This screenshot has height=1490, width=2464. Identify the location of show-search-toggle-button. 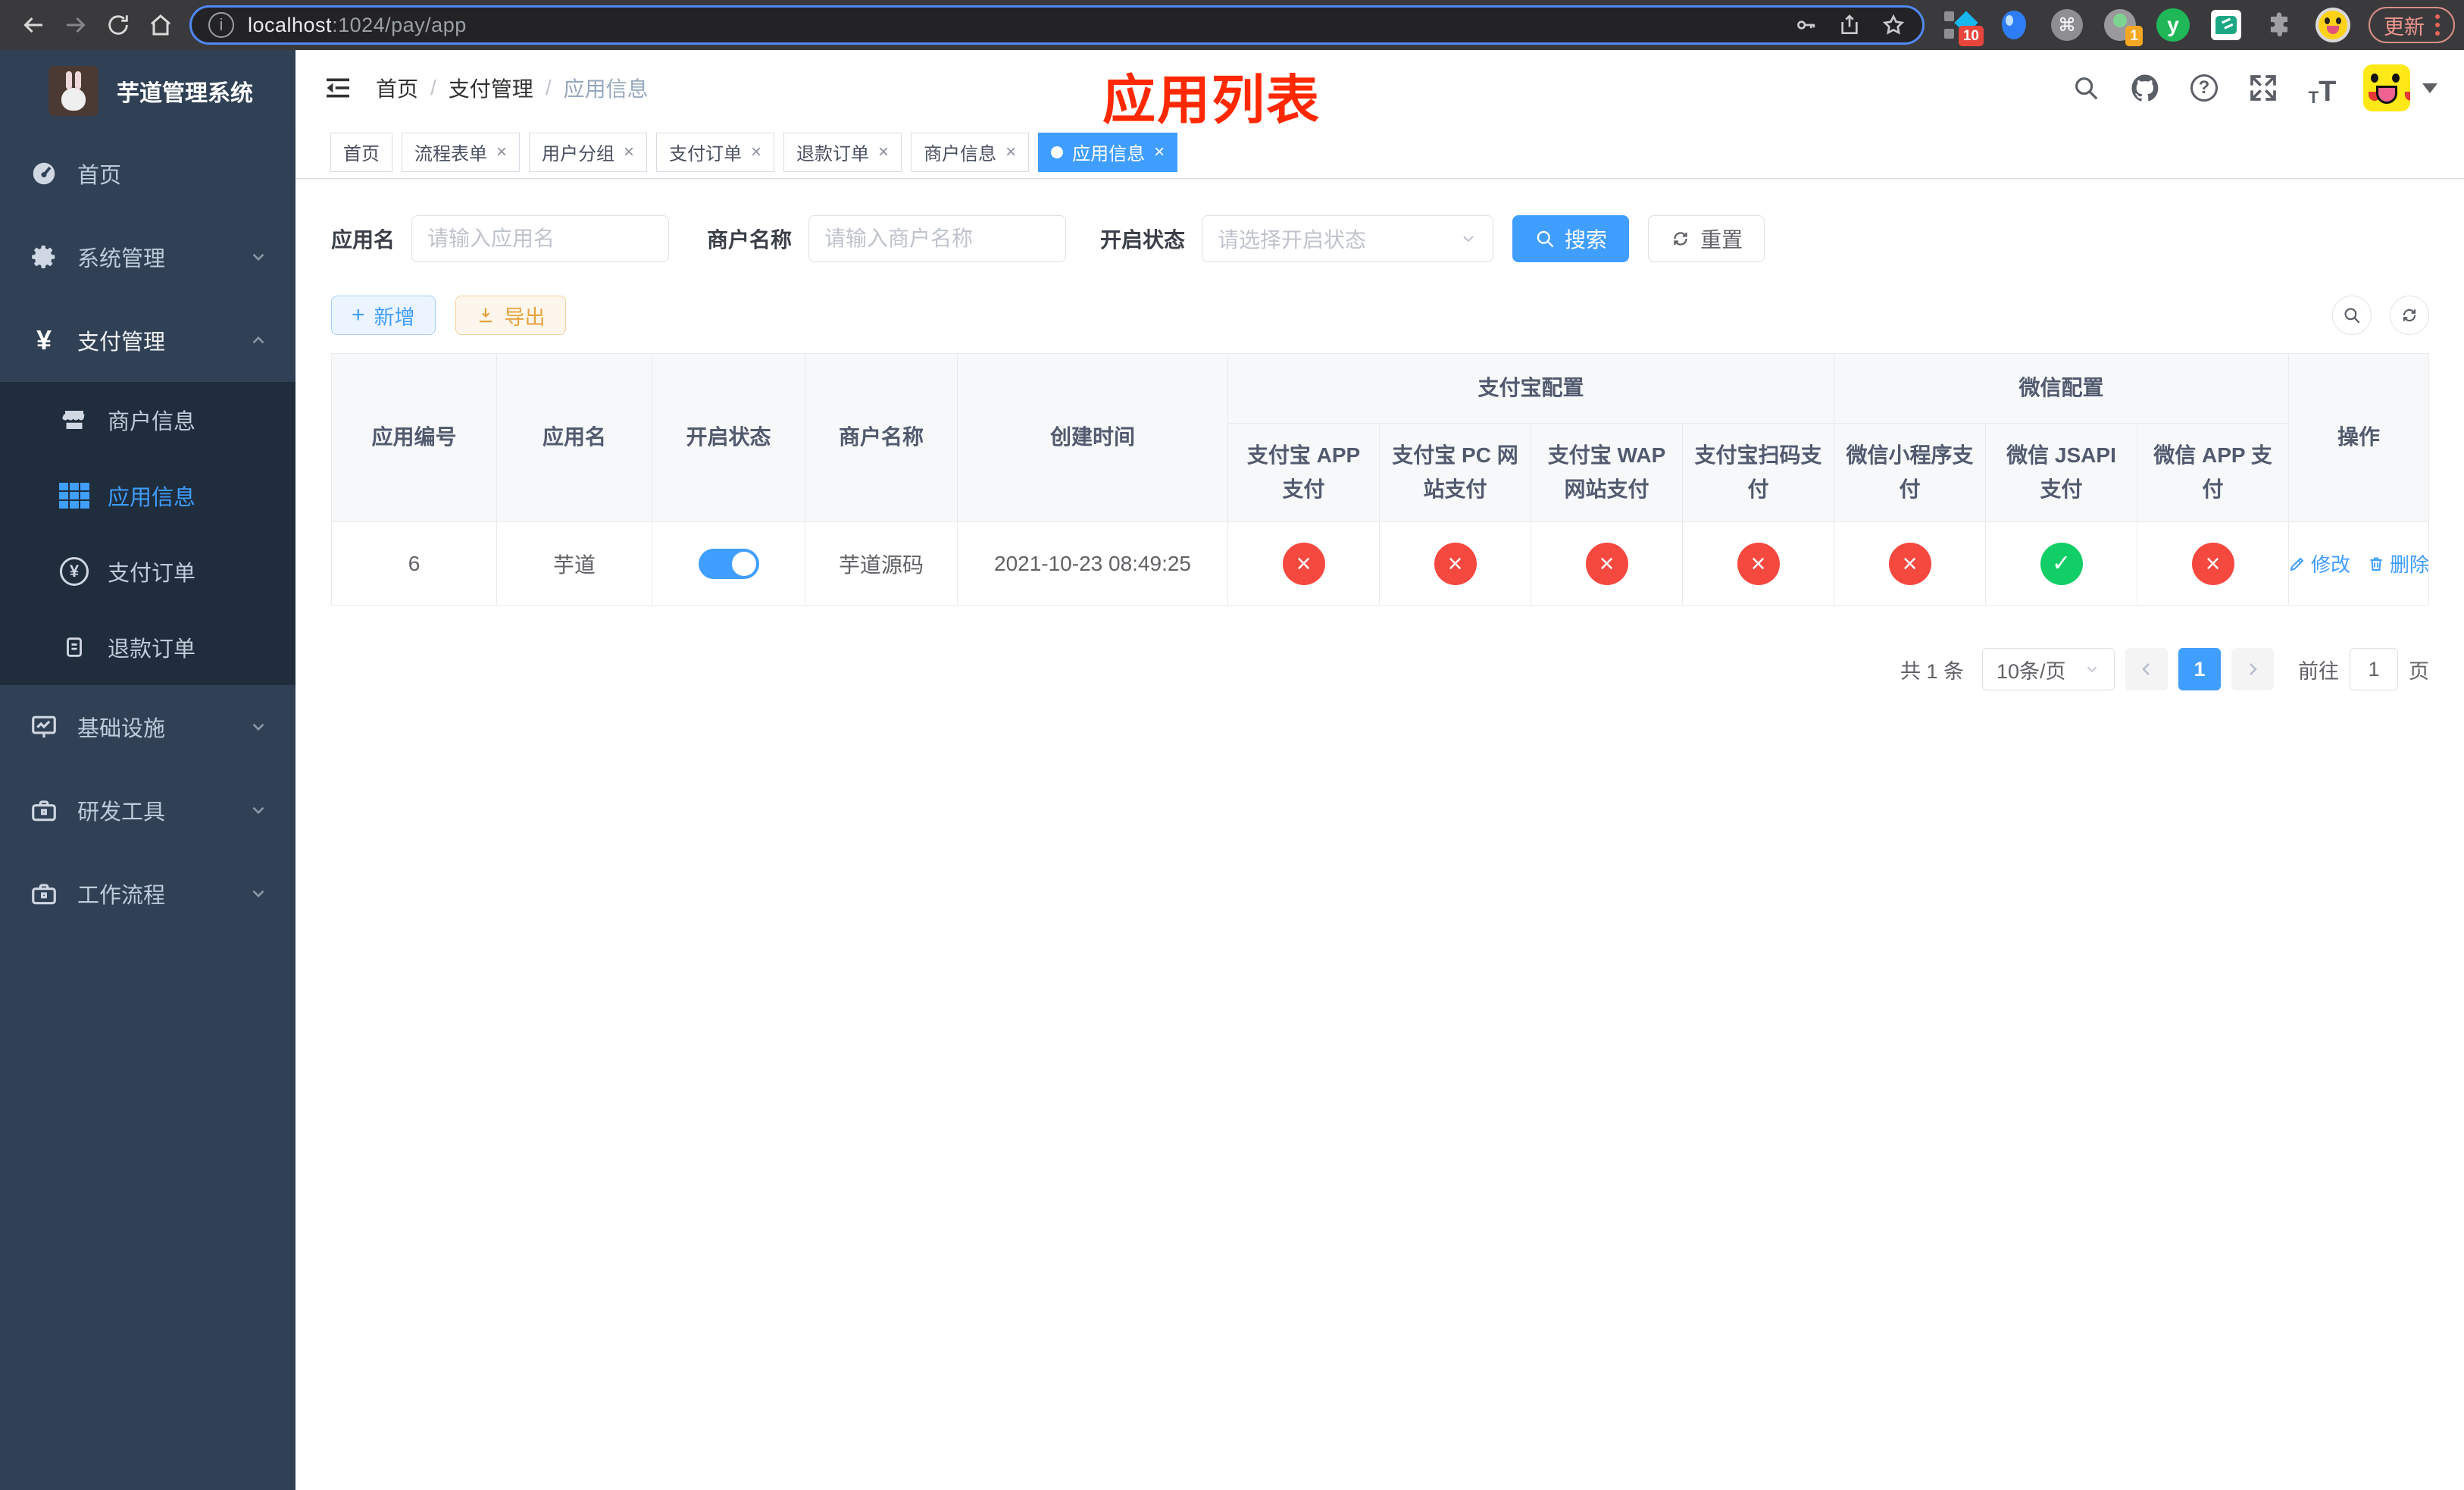
(2352, 315).